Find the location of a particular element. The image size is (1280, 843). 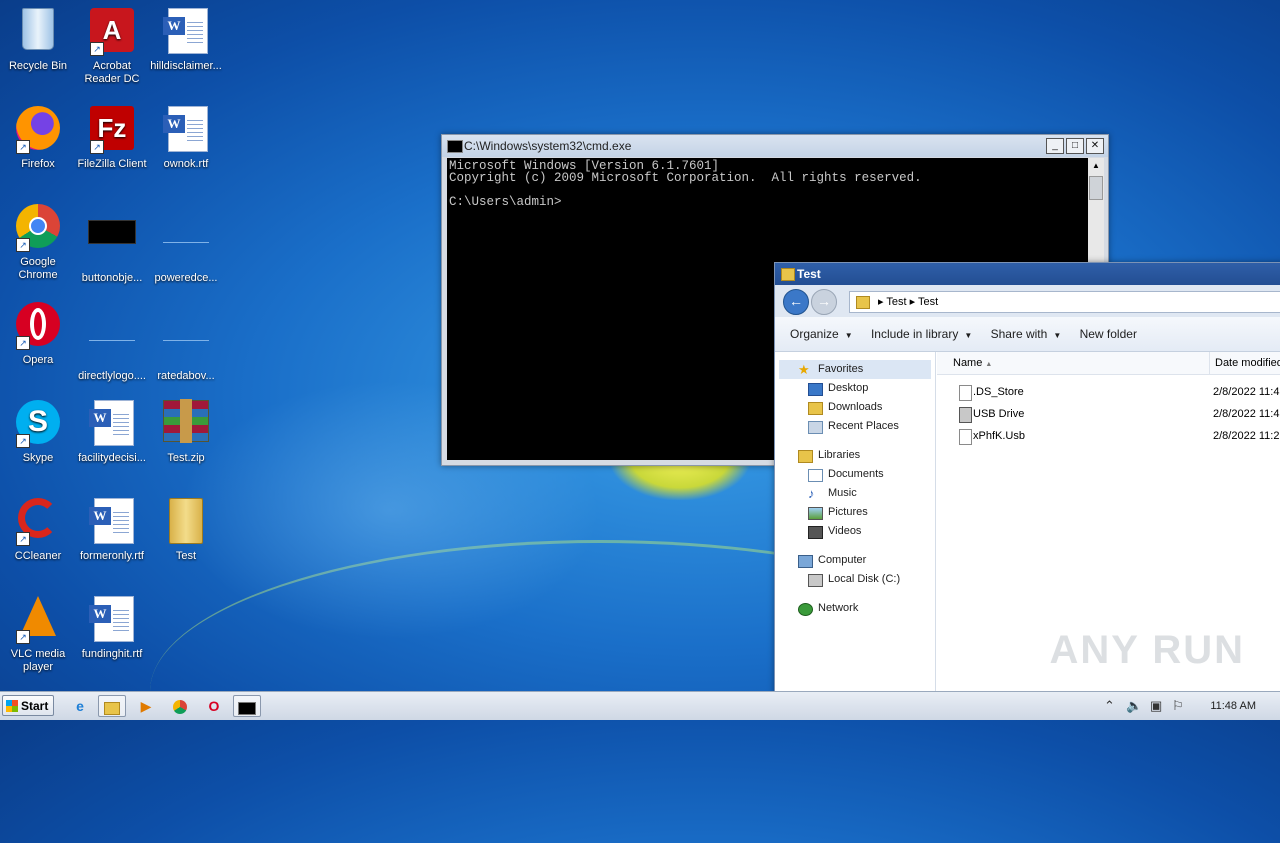

column-header-row: Name ▲ Date modified is located at coordinates (1108, 363).